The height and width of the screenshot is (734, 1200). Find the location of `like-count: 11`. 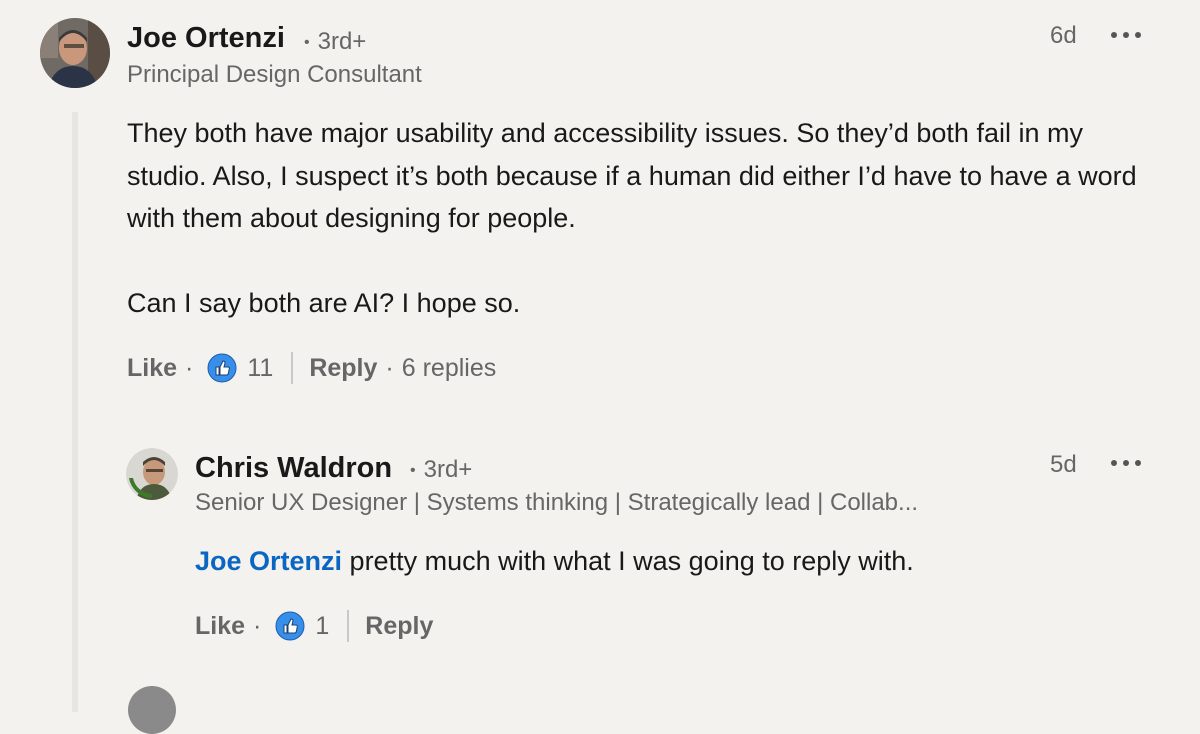

like-count: 11 is located at coordinates (260, 368).